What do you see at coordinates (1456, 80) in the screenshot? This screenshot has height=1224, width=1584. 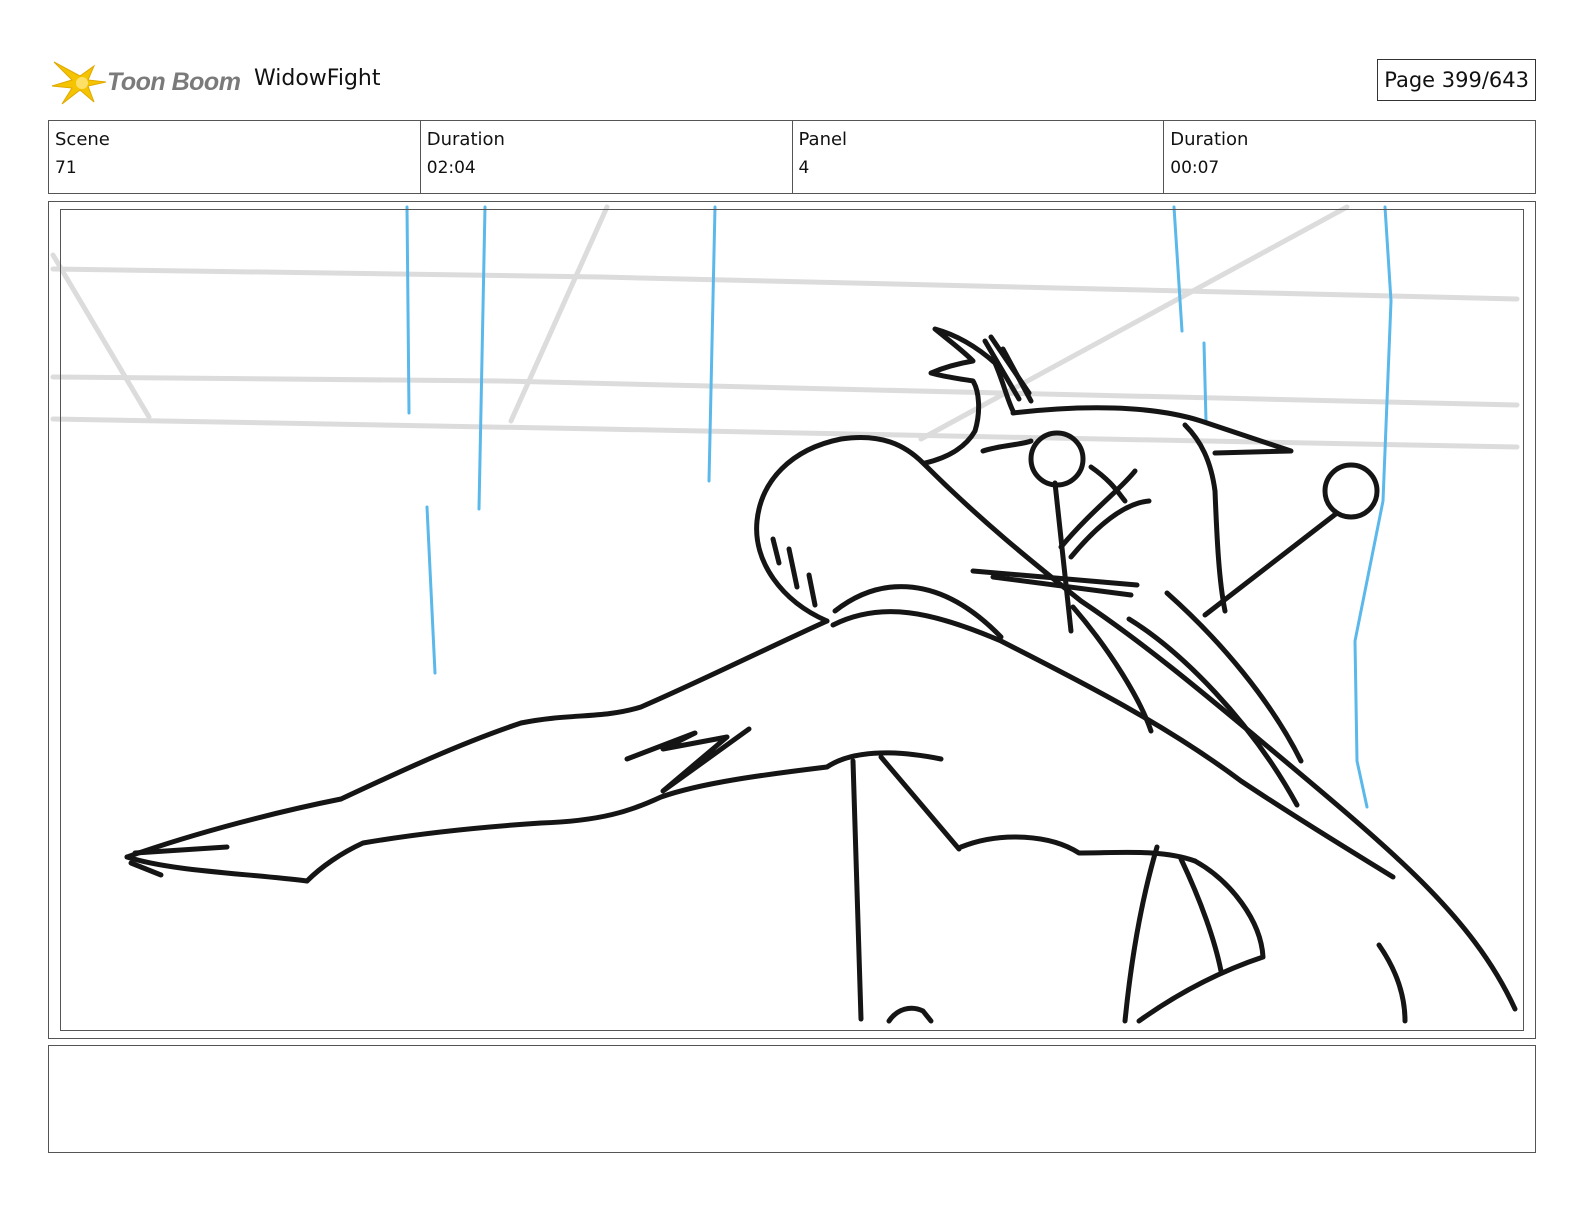 I see `page-indicator: Page 399/643` at bounding box center [1456, 80].